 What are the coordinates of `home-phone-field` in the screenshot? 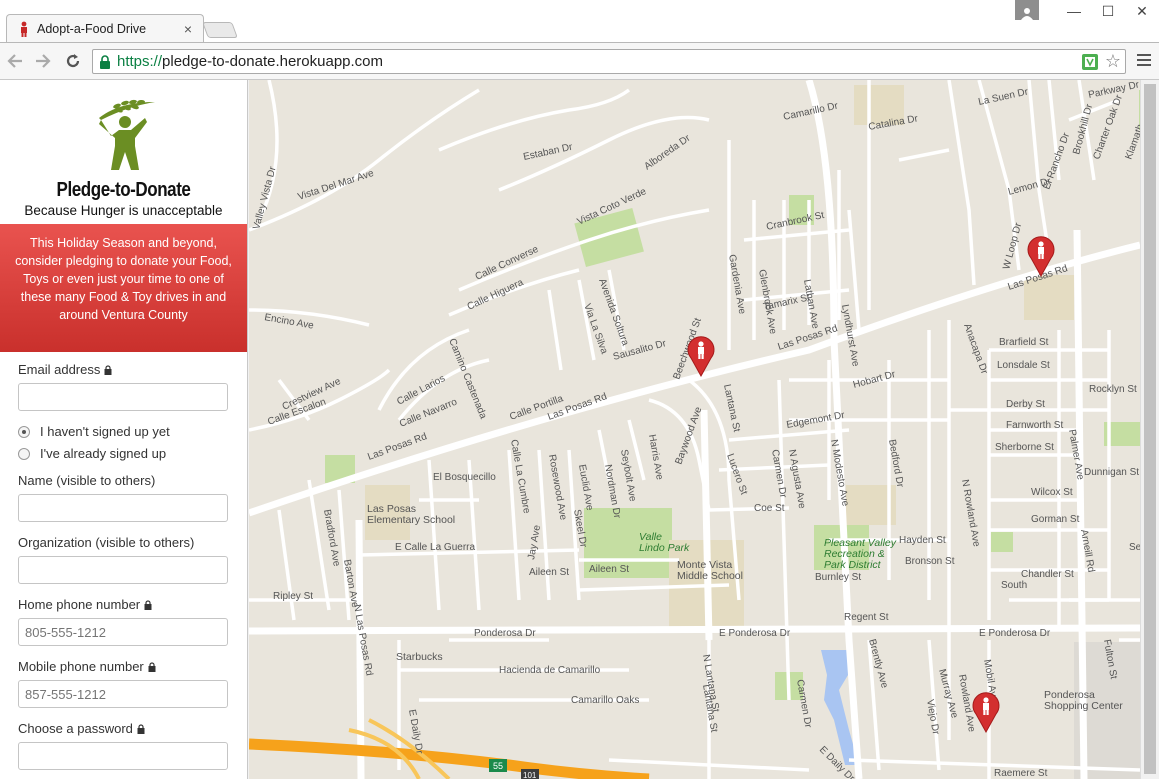 It's located at (123, 632).